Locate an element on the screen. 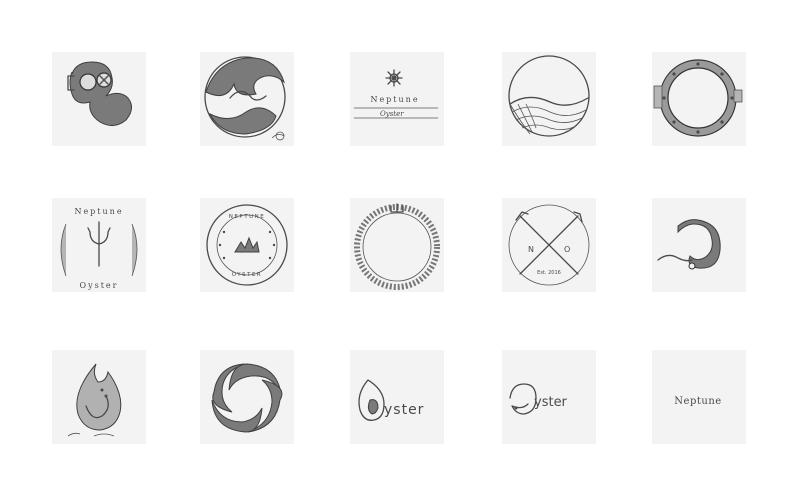 The image size is (800, 500). neptune-oyster-wordmark-sketch: Neptune Oyster is located at coordinates (397, 99).